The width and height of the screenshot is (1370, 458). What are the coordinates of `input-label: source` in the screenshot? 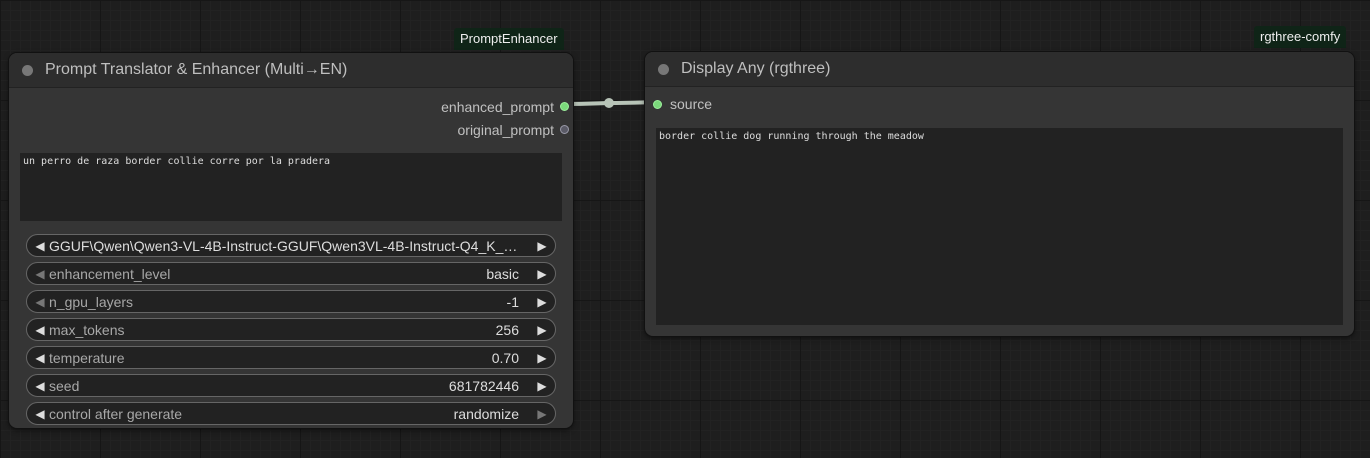 It's located at (691, 104).